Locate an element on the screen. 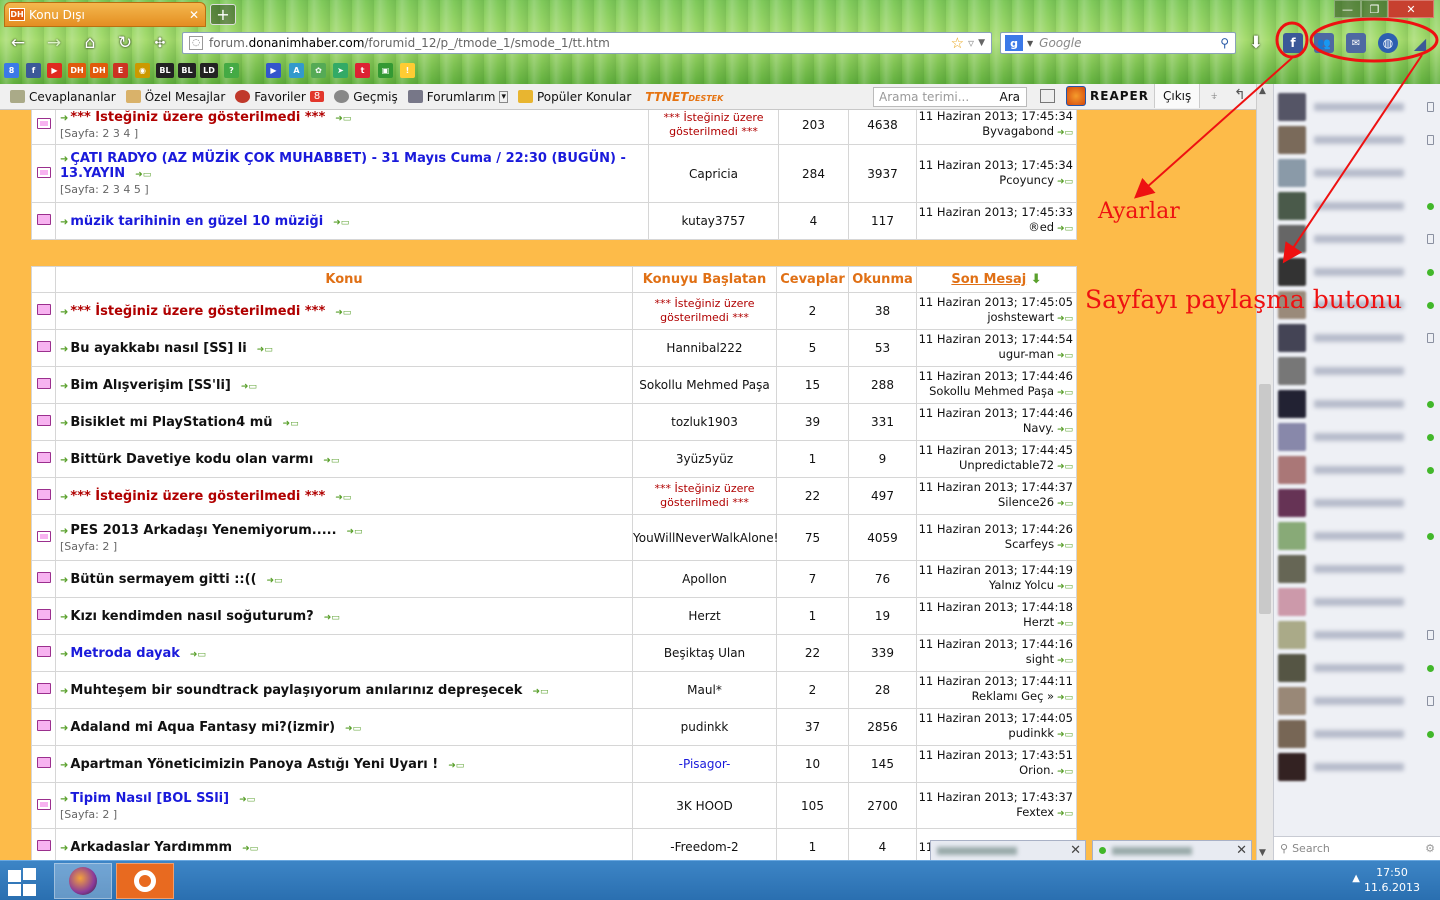 This screenshot has height=900, width=1440. popular-topics-link: Popüler Konular is located at coordinates (574, 97).